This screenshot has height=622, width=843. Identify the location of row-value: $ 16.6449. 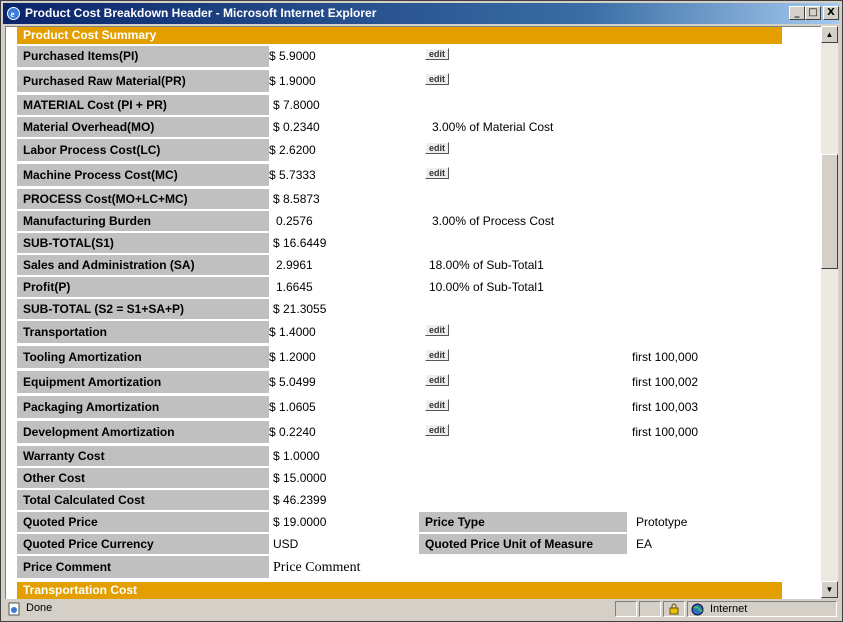
(300, 243).